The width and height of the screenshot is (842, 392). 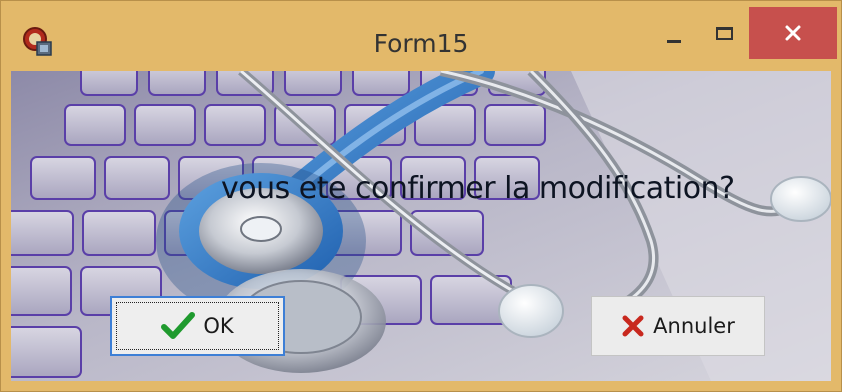 I want to click on close-button, so click(x=793, y=33).